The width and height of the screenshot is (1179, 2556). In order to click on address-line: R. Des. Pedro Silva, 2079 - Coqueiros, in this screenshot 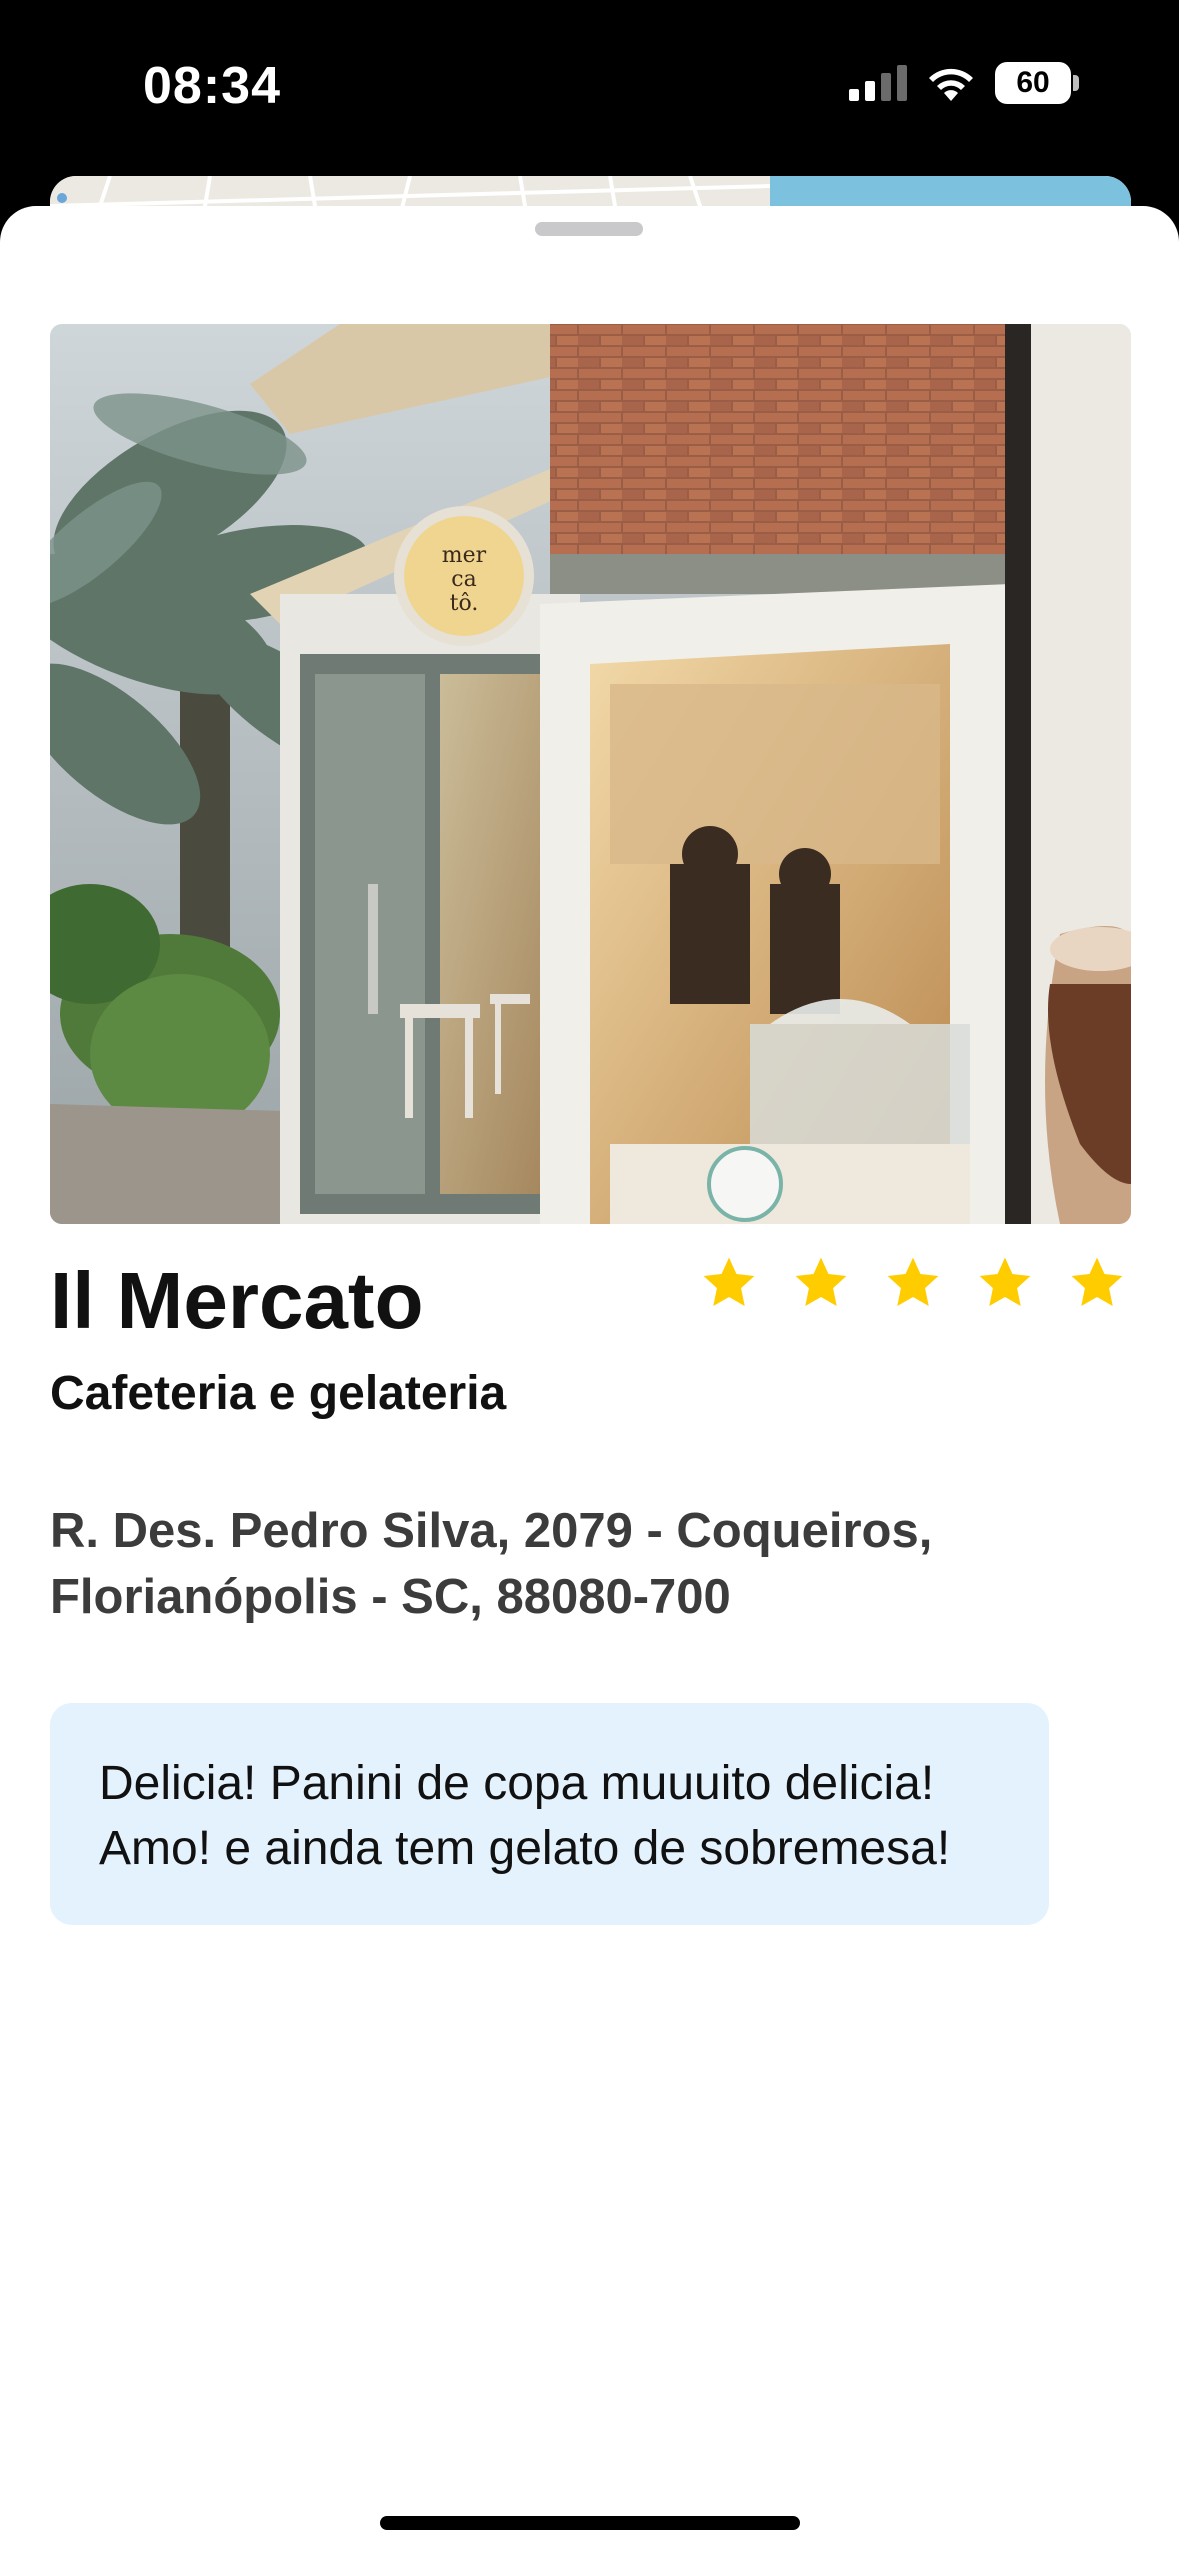, I will do `click(491, 1531)`.